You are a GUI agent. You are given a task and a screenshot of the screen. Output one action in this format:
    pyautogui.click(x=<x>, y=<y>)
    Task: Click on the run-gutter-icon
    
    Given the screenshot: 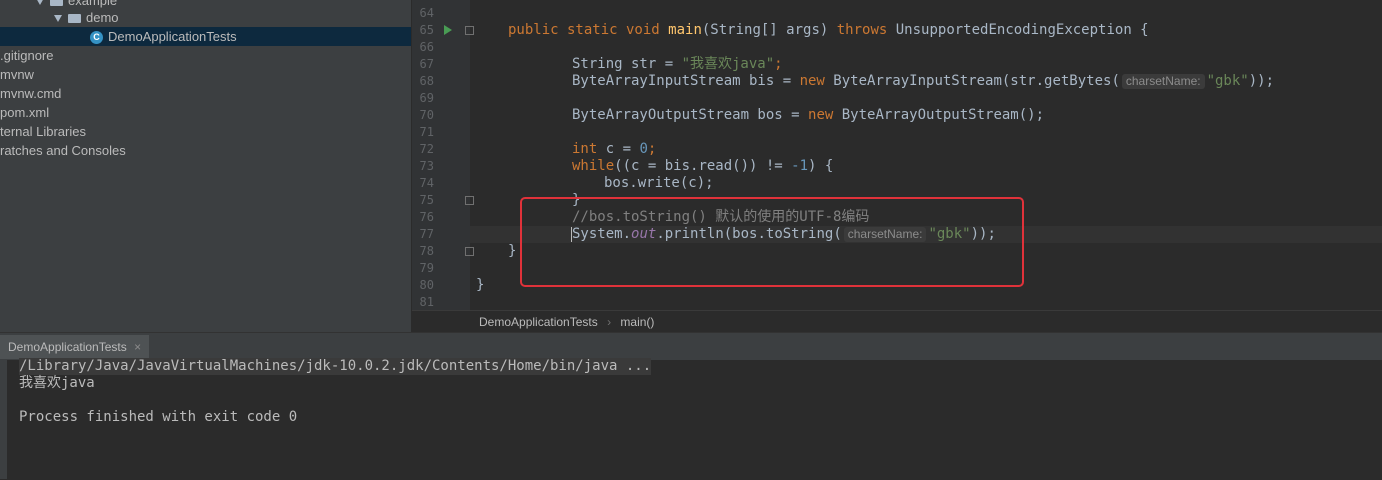 What is the action you would take?
    pyautogui.click(x=448, y=30)
    